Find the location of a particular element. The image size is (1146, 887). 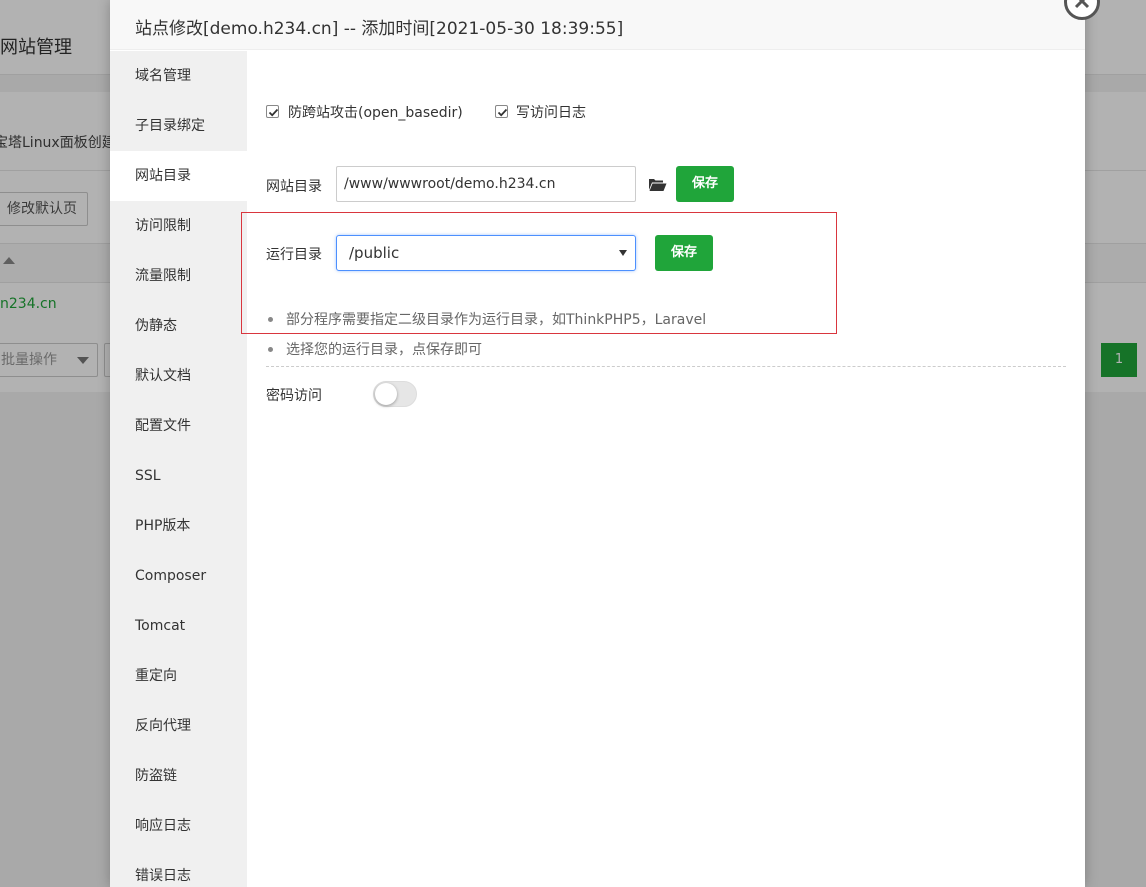

run-dir-label: 运行目录 is located at coordinates (294, 255).